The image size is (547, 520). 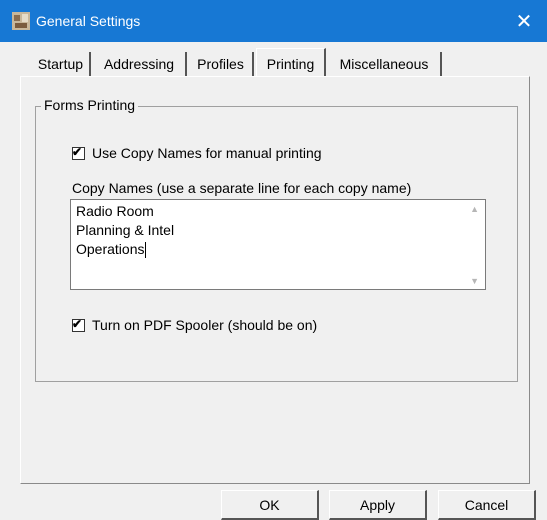 I want to click on use-copy-names-checkbox: ✔, so click(x=78, y=152).